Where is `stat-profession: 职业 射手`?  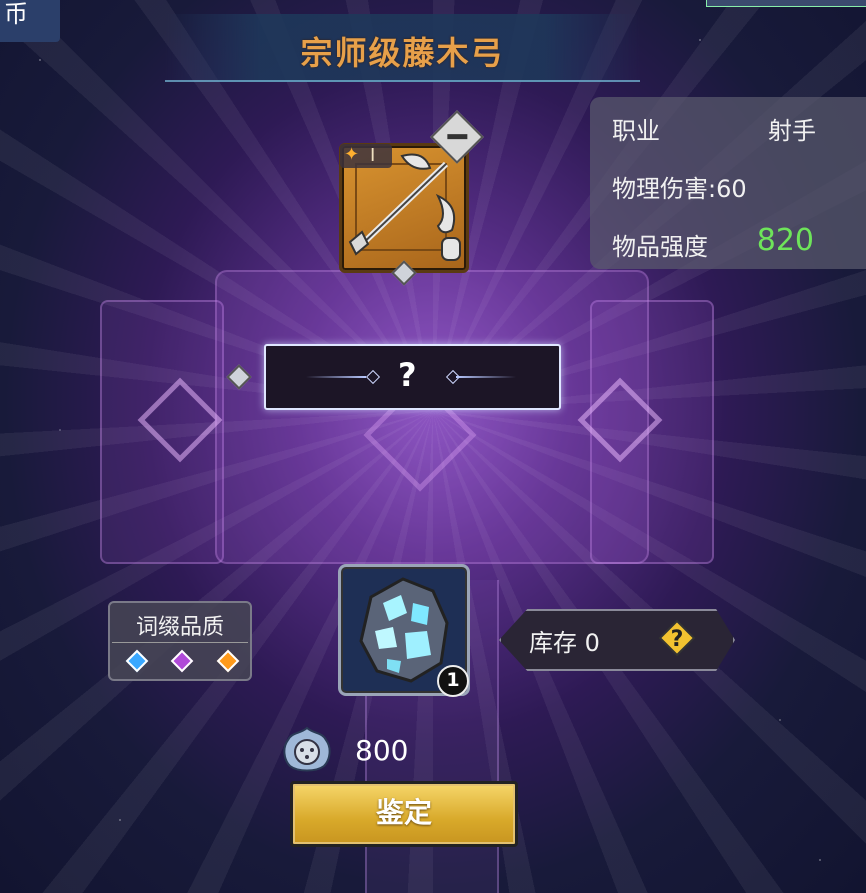 stat-profession: 职业 射手 is located at coordinates (729, 128).